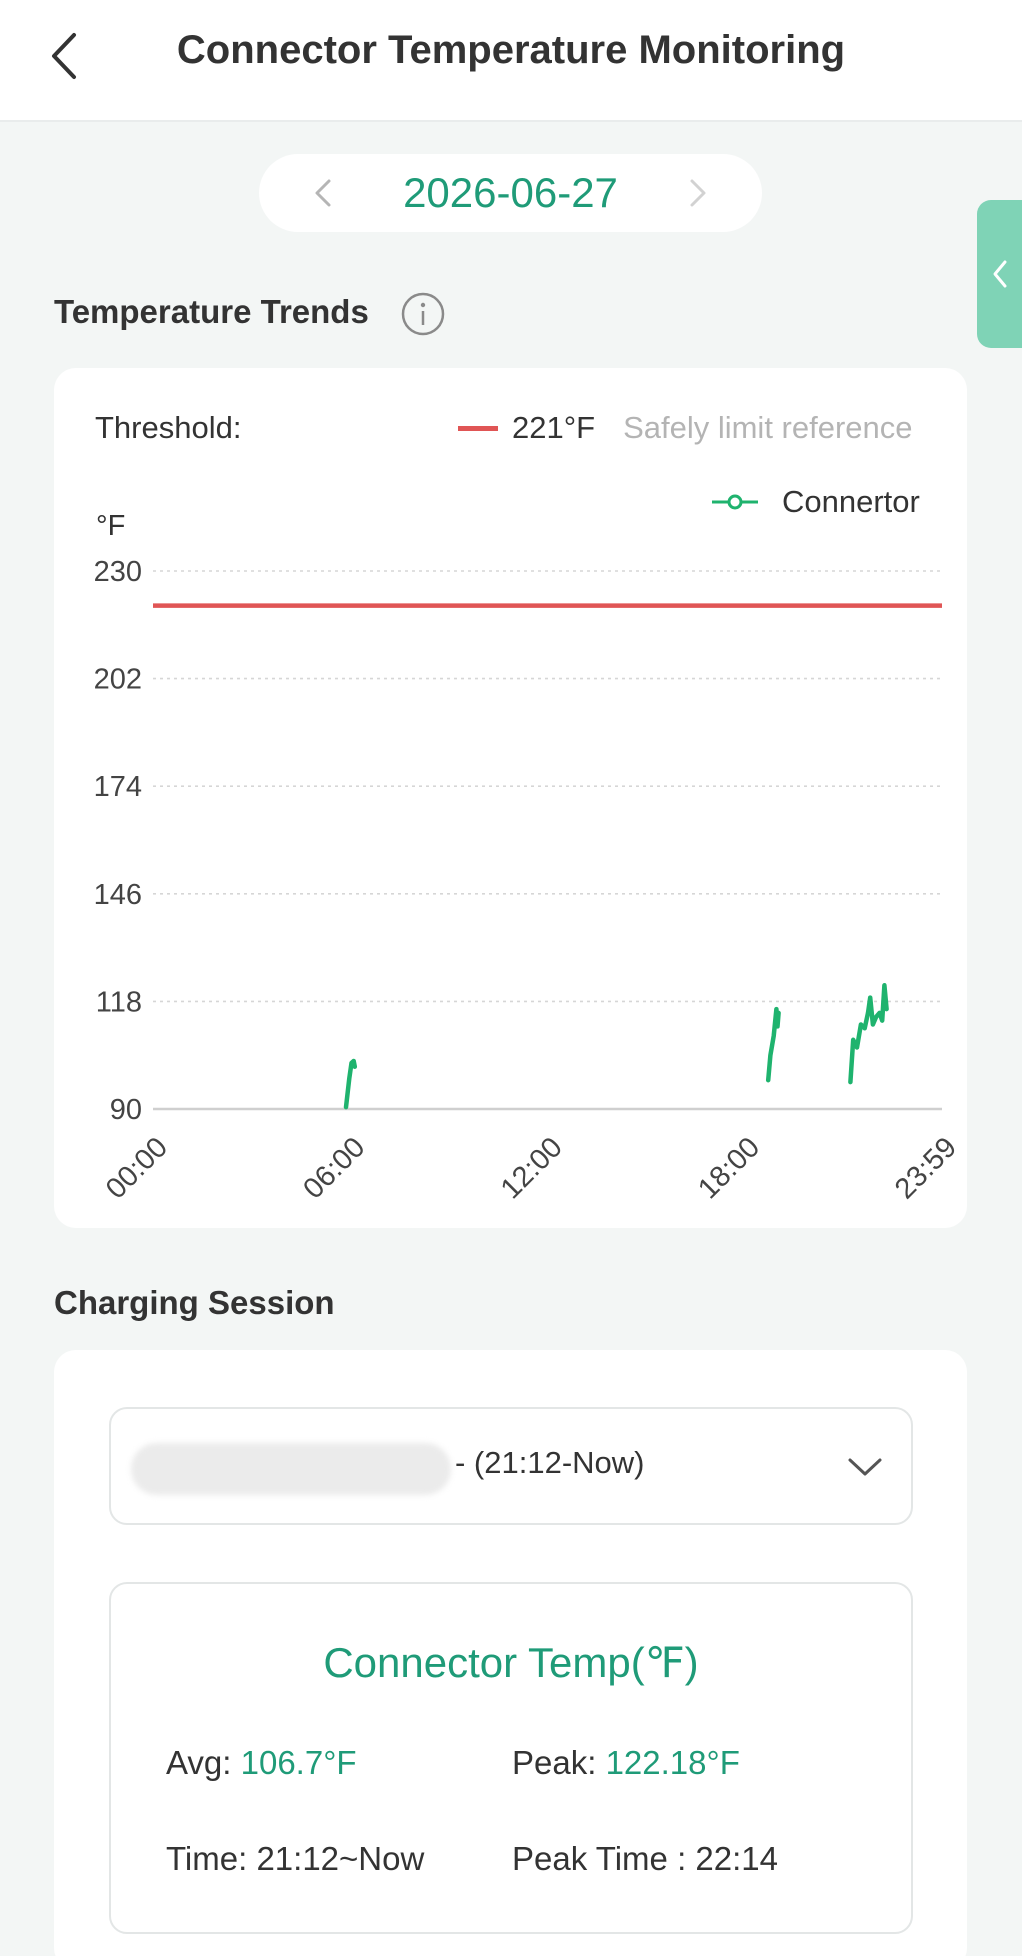 Image resolution: width=1022 pixels, height=1956 pixels. I want to click on y-tick-label: 146, so click(118, 895).